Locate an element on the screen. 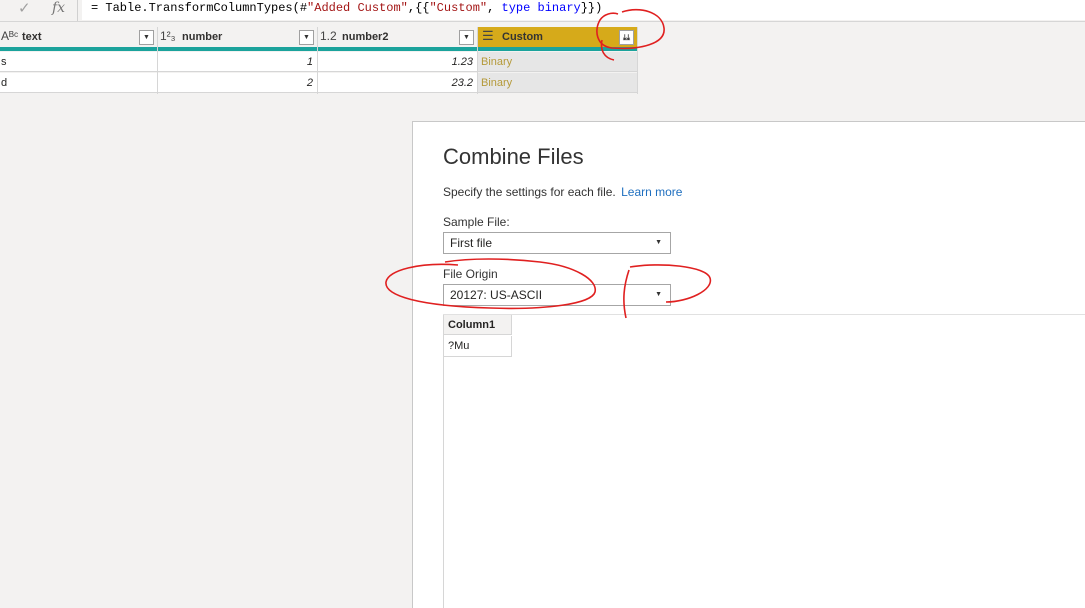 The width and height of the screenshot is (1085, 608). file-origin-label: File Origin is located at coordinates (470, 274).